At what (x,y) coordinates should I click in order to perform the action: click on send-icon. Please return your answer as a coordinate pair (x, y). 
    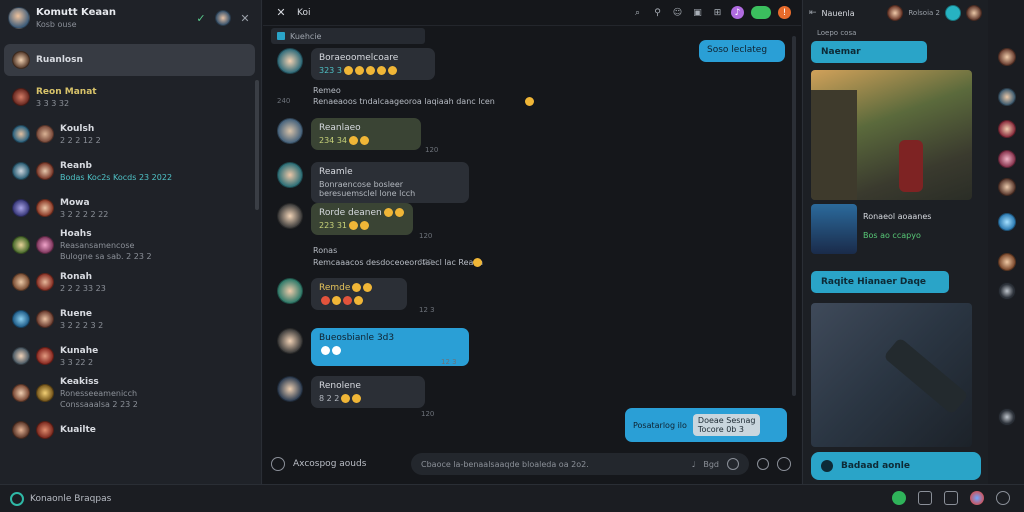
    Looking at the image, I should click on (784, 464).